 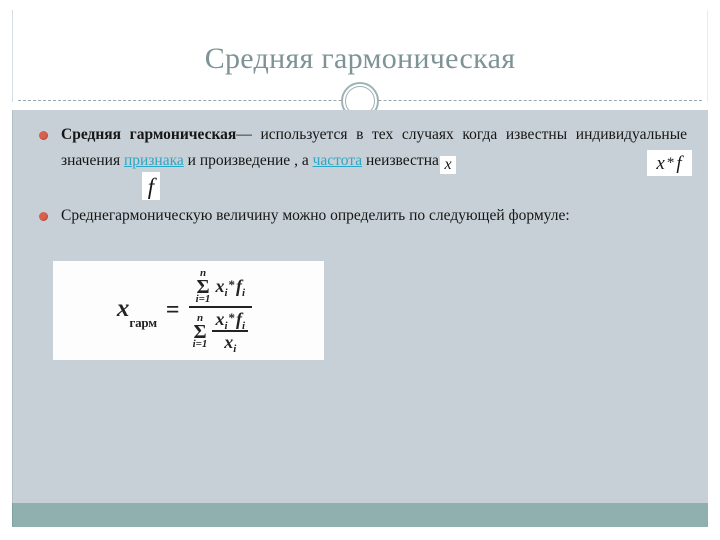 I want to click on formula-lhs: xгарм, so click(x=136, y=312).